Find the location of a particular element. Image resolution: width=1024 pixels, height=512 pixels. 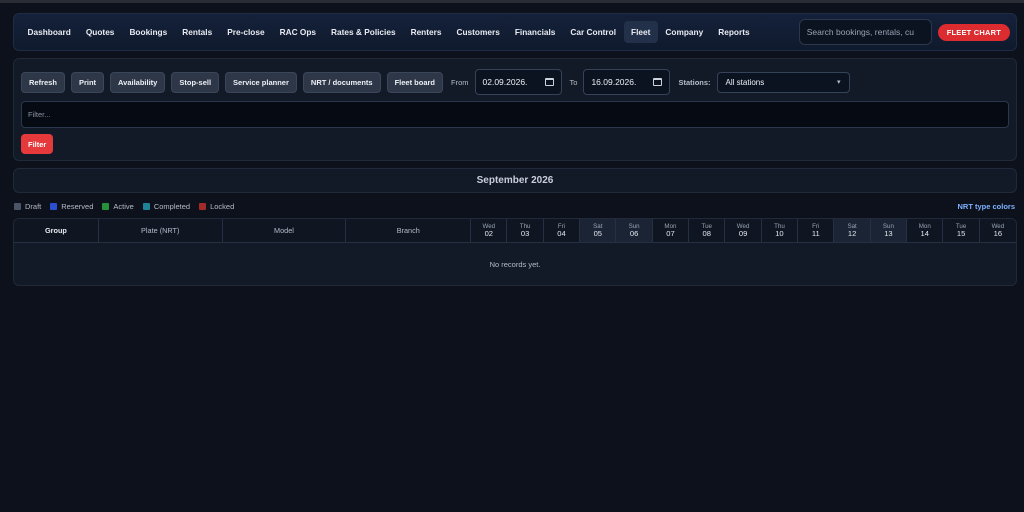

nav-car-control: Car Control is located at coordinates (593, 32).